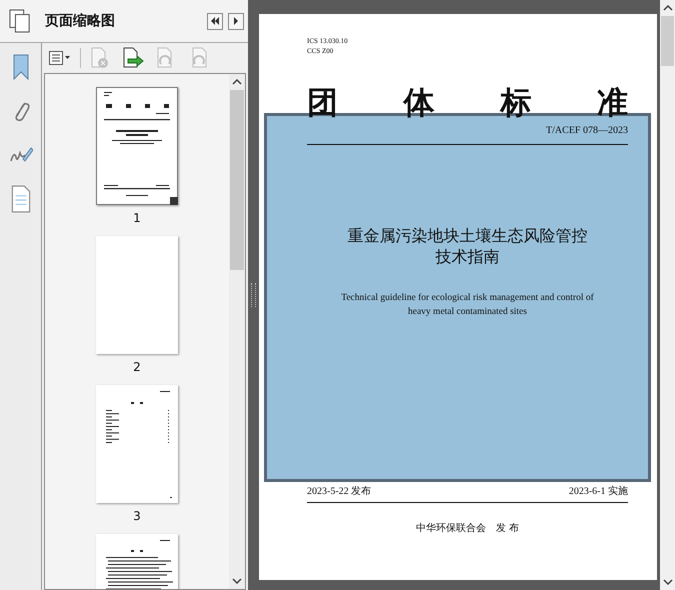  I want to click on double-left-arrow-icon, so click(215, 21).